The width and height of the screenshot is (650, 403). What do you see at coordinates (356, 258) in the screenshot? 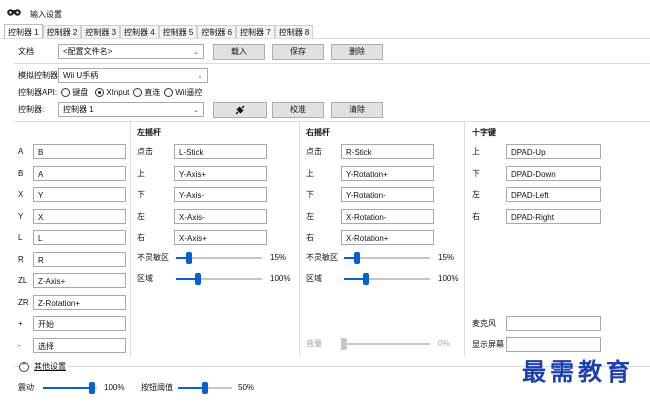
I see `right-deadzone-thumb` at bounding box center [356, 258].